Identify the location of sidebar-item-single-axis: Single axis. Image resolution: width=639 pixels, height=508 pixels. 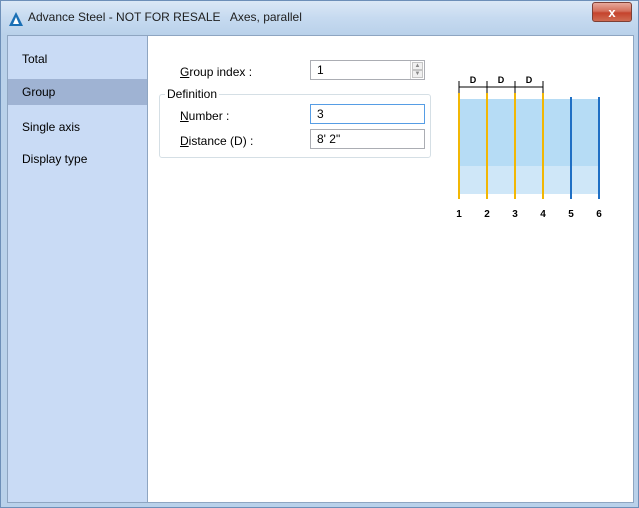
(77, 127).